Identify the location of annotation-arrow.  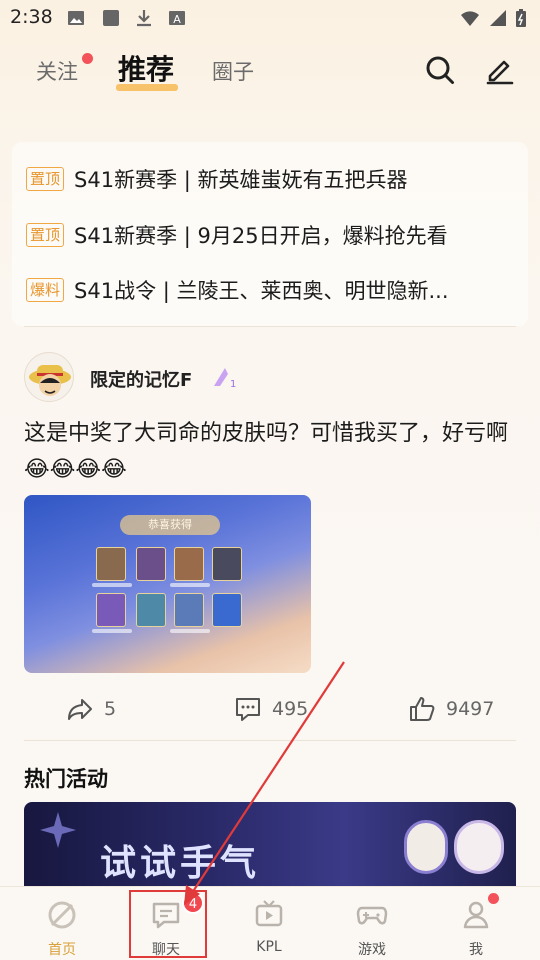
(264, 783).